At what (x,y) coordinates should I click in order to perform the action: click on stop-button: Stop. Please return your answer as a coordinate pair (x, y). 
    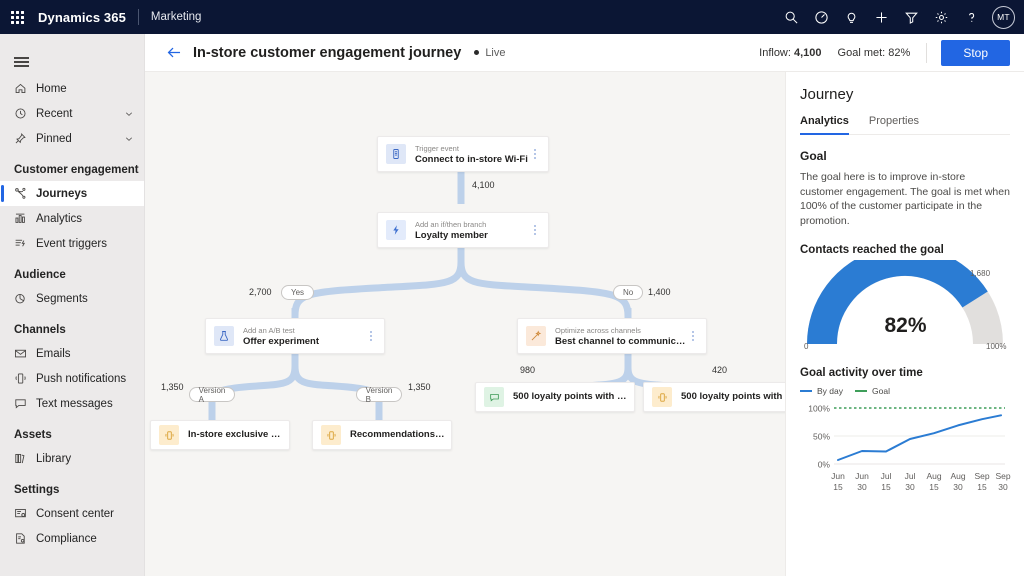
    Looking at the image, I should click on (975, 52).